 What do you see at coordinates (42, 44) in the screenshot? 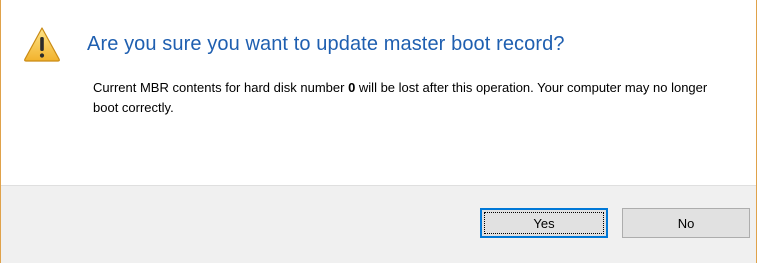
I see `warning-icon` at bounding box center [42, 44].